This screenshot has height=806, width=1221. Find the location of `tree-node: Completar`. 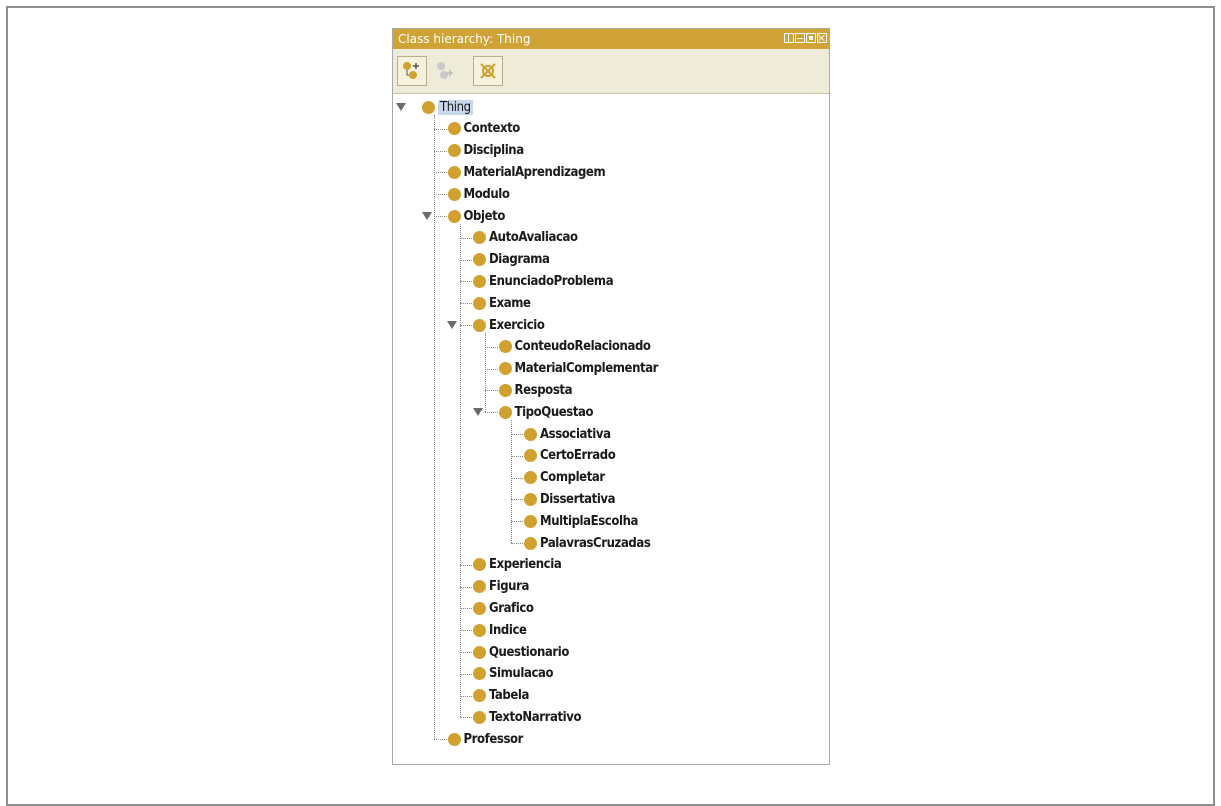

tree-node: Completar is located at coordinates (564, 478).